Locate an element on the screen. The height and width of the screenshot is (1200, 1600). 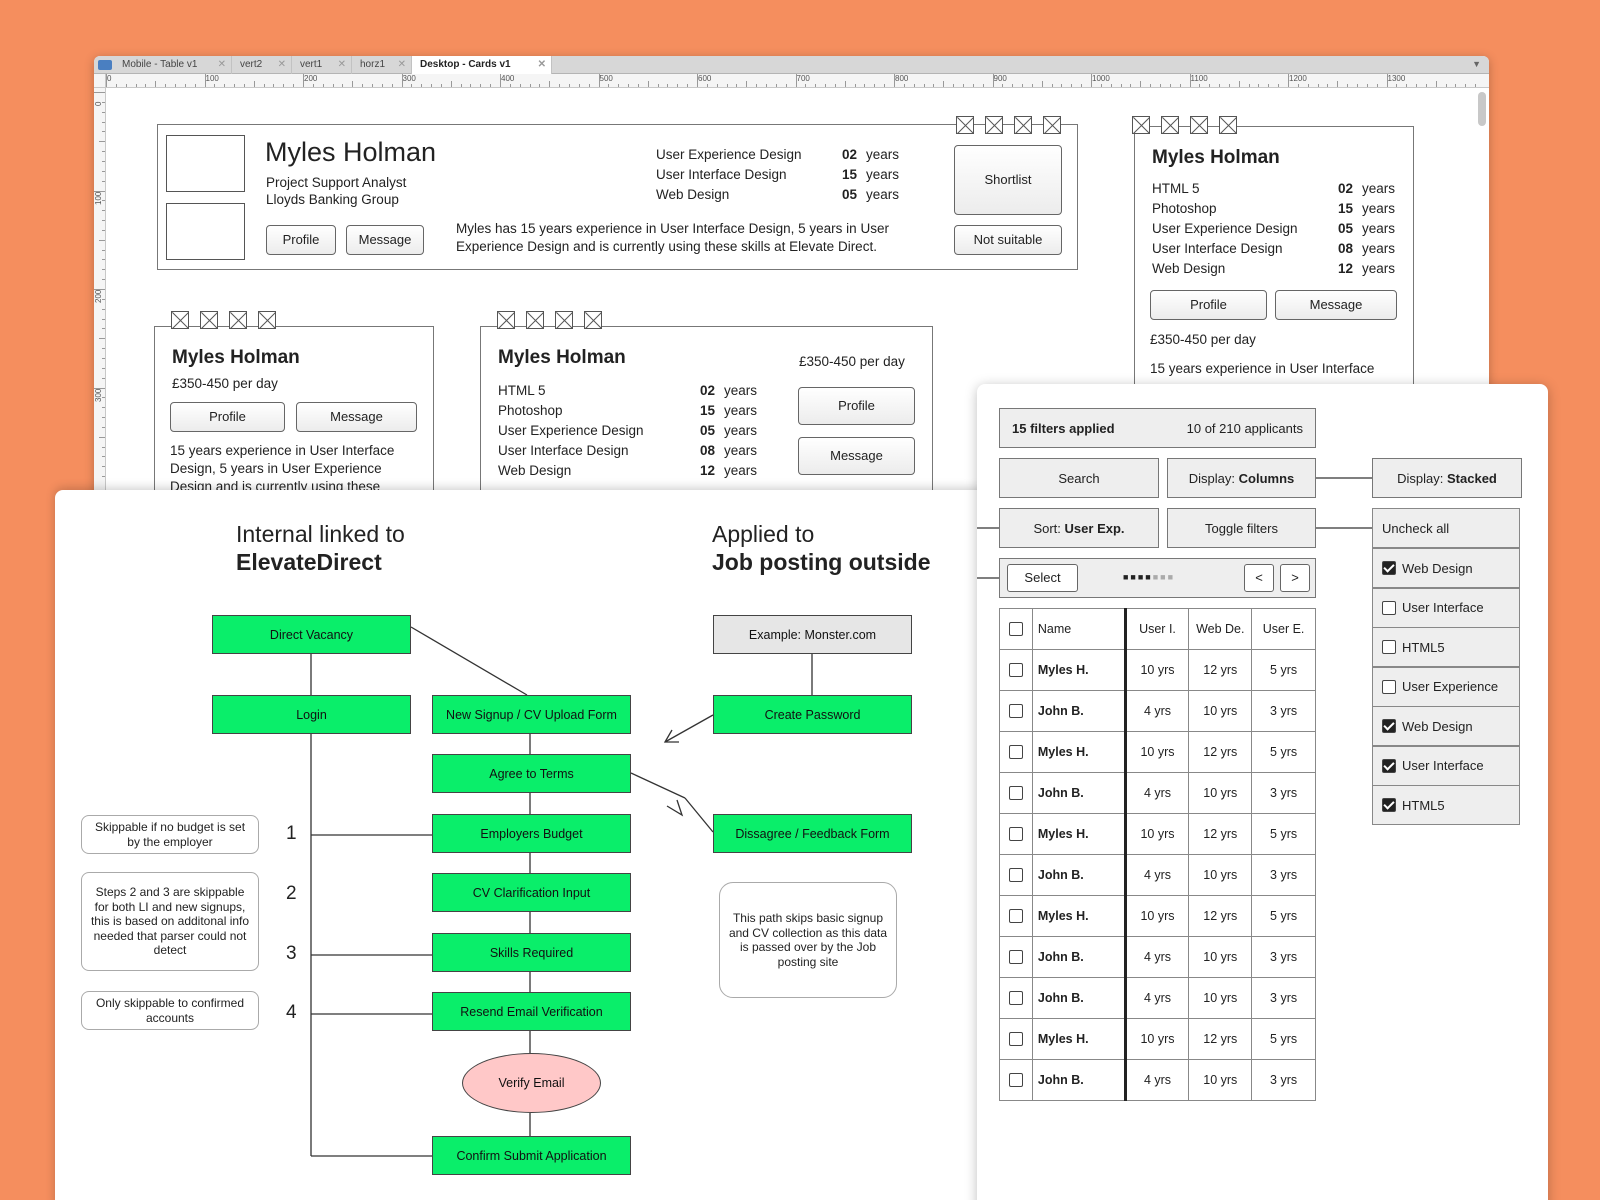
tab-vert2: vert2 ✕ is located at coordinates (262, 65).